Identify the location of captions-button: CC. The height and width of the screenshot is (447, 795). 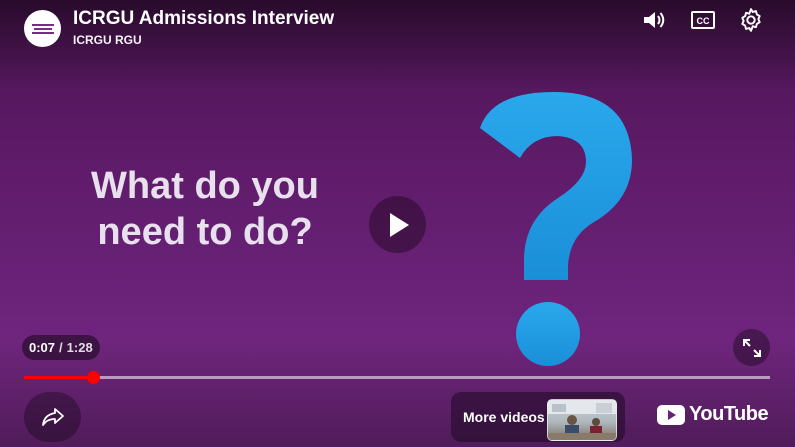
(703, 20).